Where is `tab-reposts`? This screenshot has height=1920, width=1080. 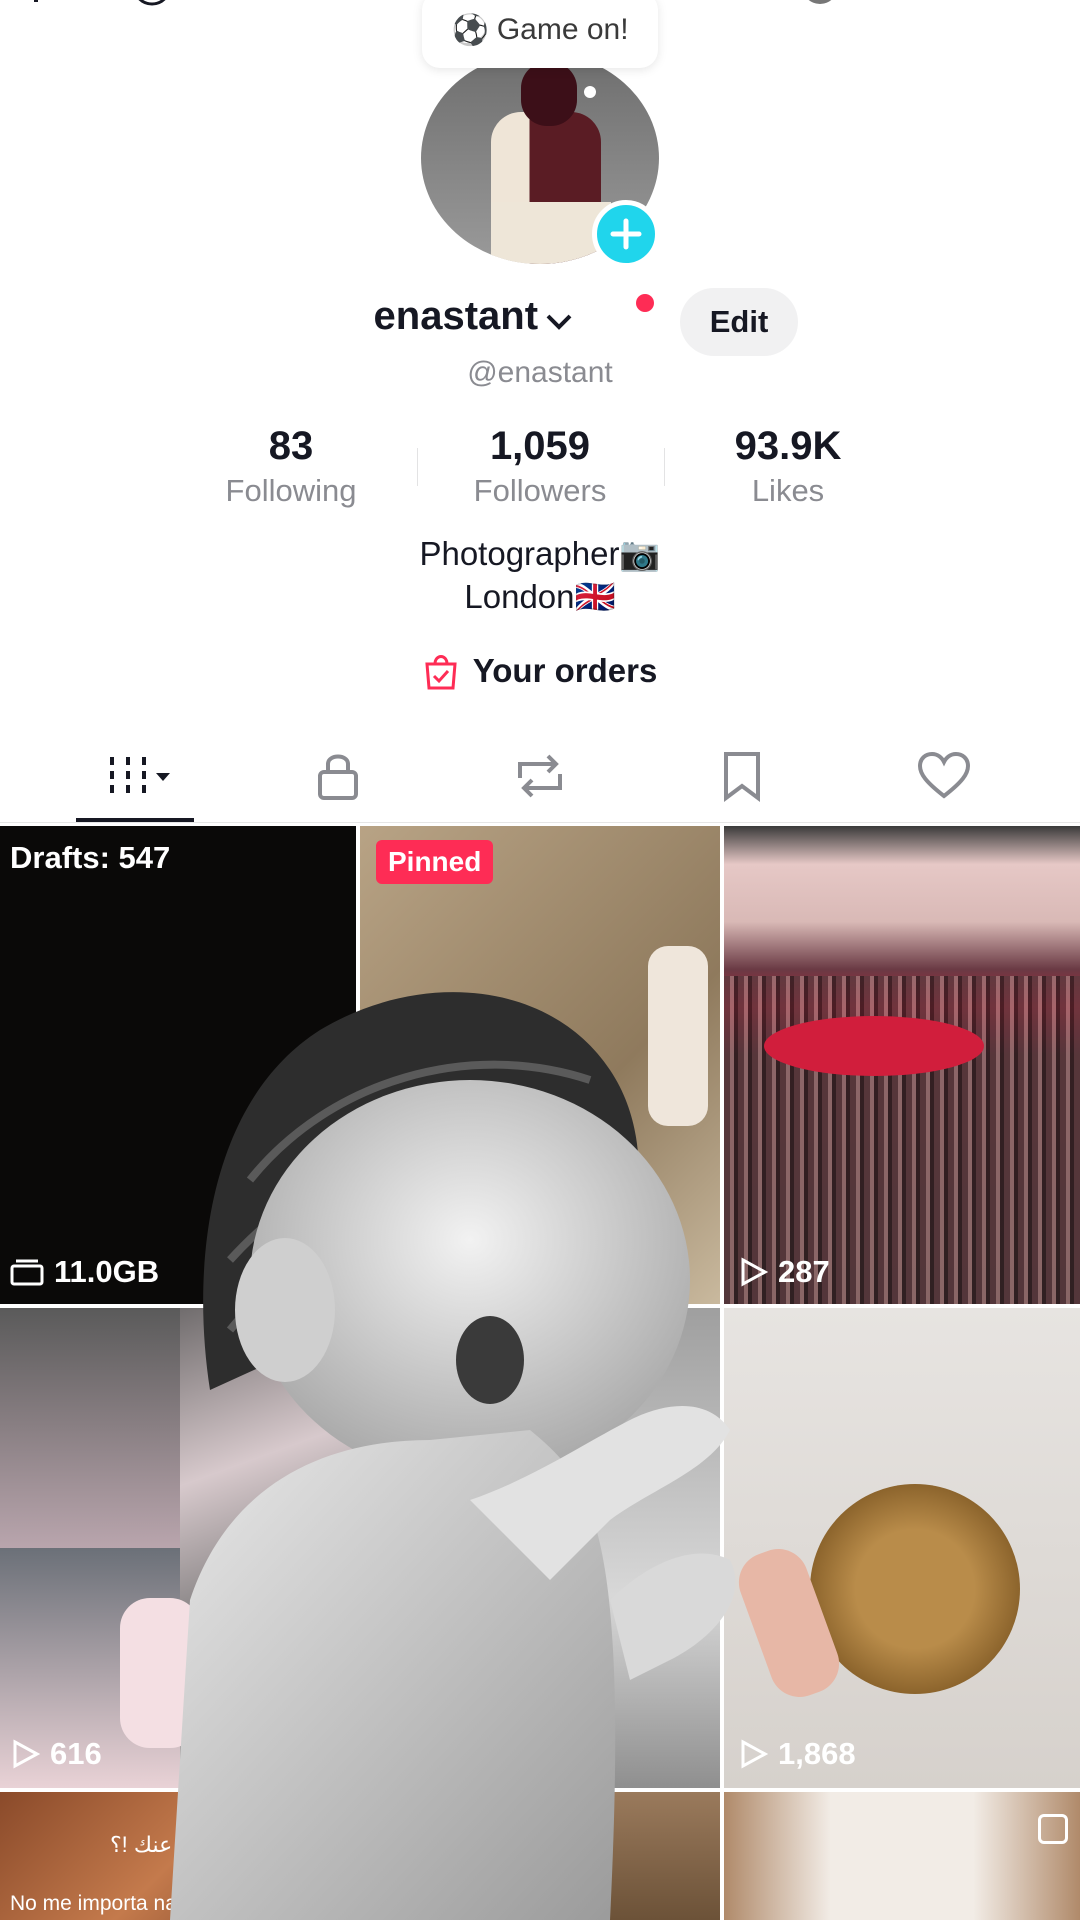
tab-reposts is located at coordinates (540, 776).